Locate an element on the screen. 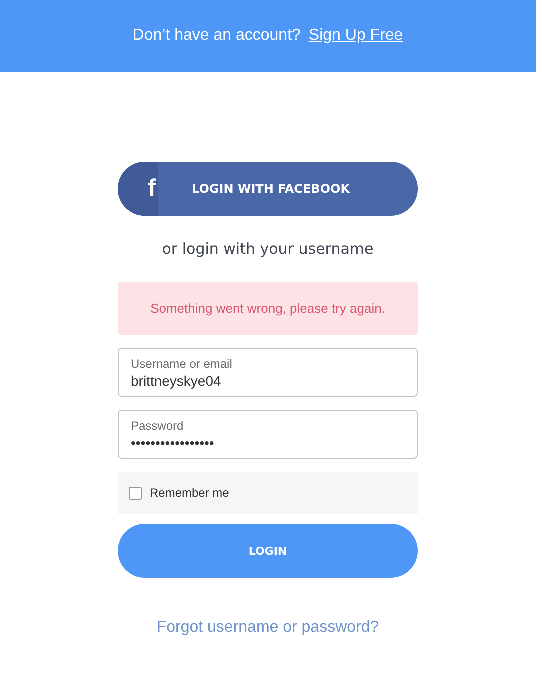 The height and width of the screenshot is (691, 536). facebook-login-button: f LOGIN WITH FACEBOOK is located at coordinates (268, 189).